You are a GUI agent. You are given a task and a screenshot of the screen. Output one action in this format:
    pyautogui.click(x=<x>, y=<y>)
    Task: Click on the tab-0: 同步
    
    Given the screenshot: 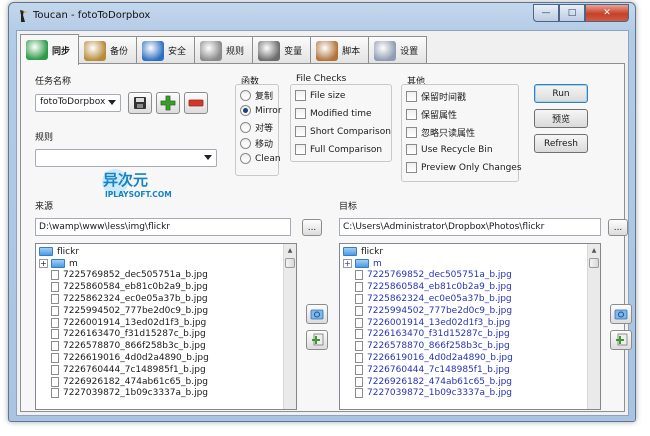 What is the action you would take?
    pyautogui.click(x=50, y=49)
    